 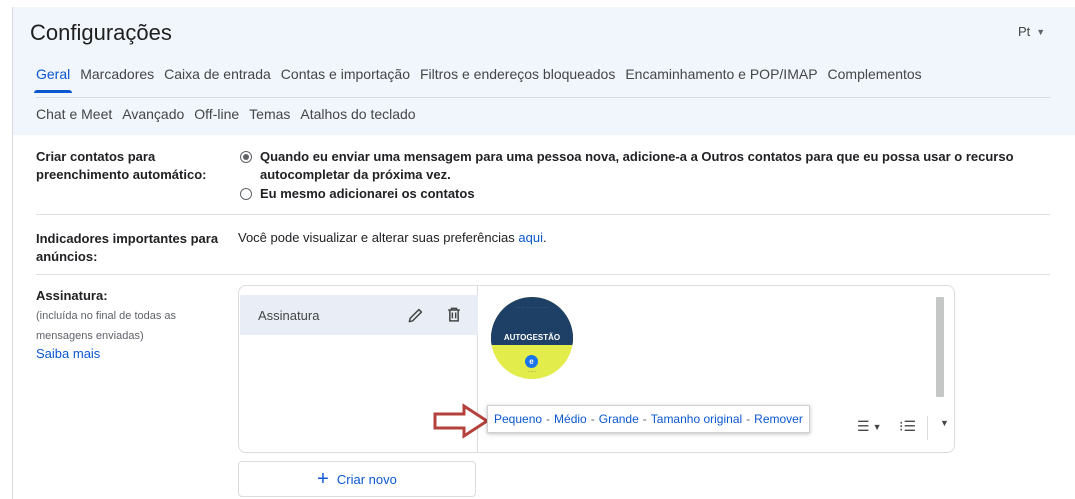 What do you see at coordinates (875, 74) in the screenshot?
I see `tab-complementos: Complementos` at bounding box center [875, 74].